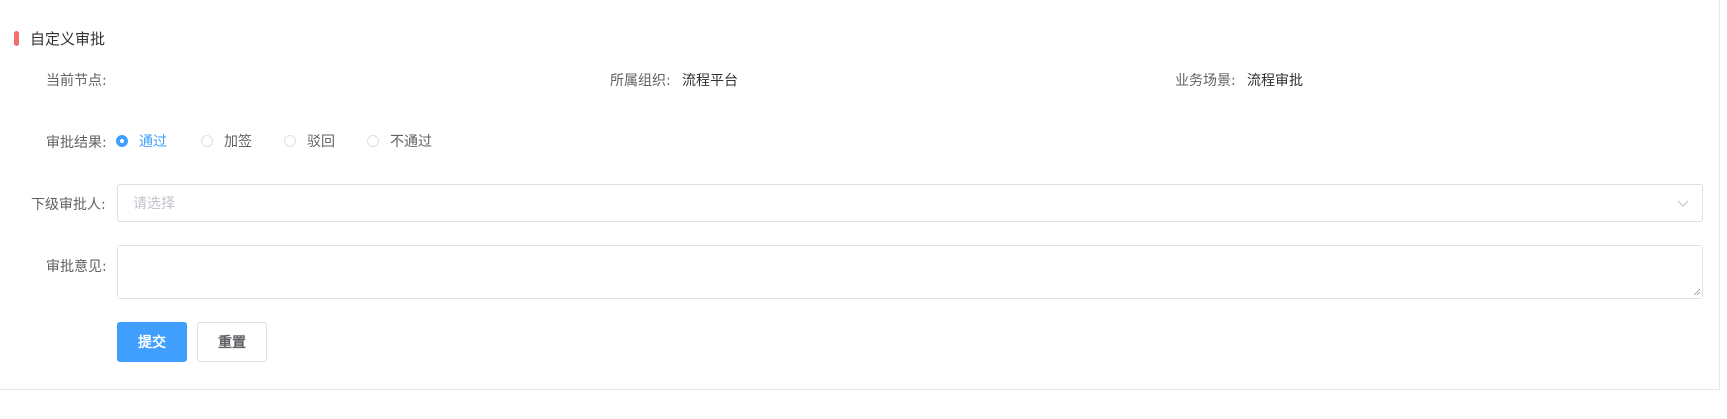 This screenshot has width=1727, height=419. I want to click on radio-reject-label: 驳回, so click(321, 142).